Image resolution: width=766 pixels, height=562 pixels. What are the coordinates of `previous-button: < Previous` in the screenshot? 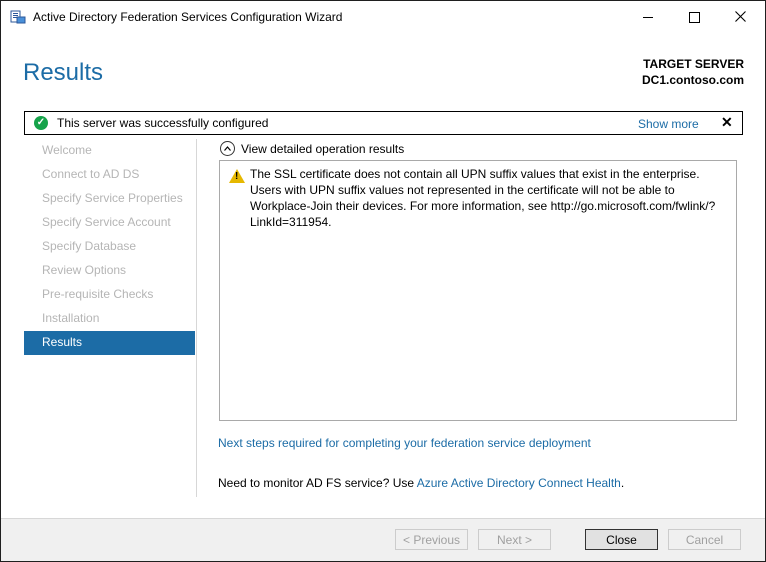 It's located at (431, 539).